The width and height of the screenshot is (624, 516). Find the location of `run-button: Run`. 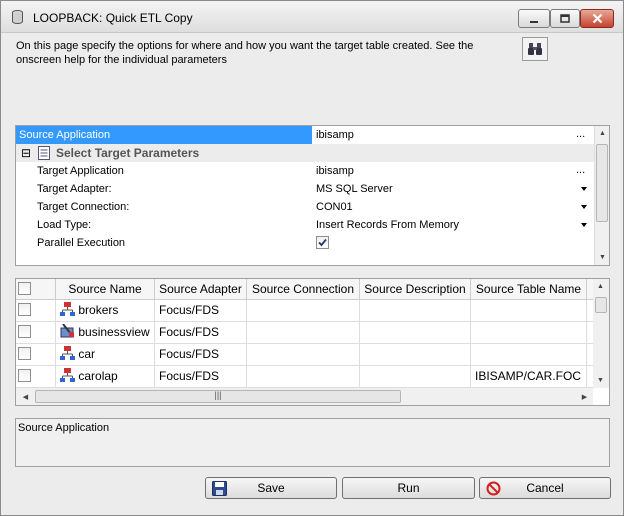

run-button: Run is located at coordinates (408, 488).